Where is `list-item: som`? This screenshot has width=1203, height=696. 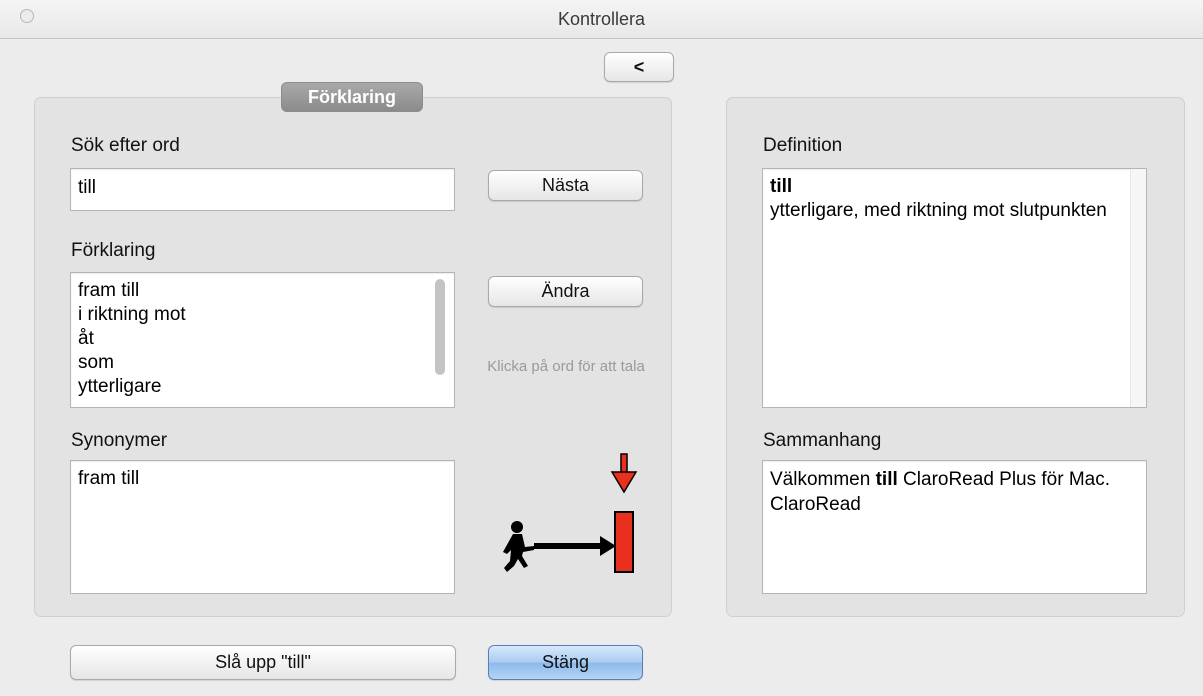
list-item: som is located at coordinates (132, 363).